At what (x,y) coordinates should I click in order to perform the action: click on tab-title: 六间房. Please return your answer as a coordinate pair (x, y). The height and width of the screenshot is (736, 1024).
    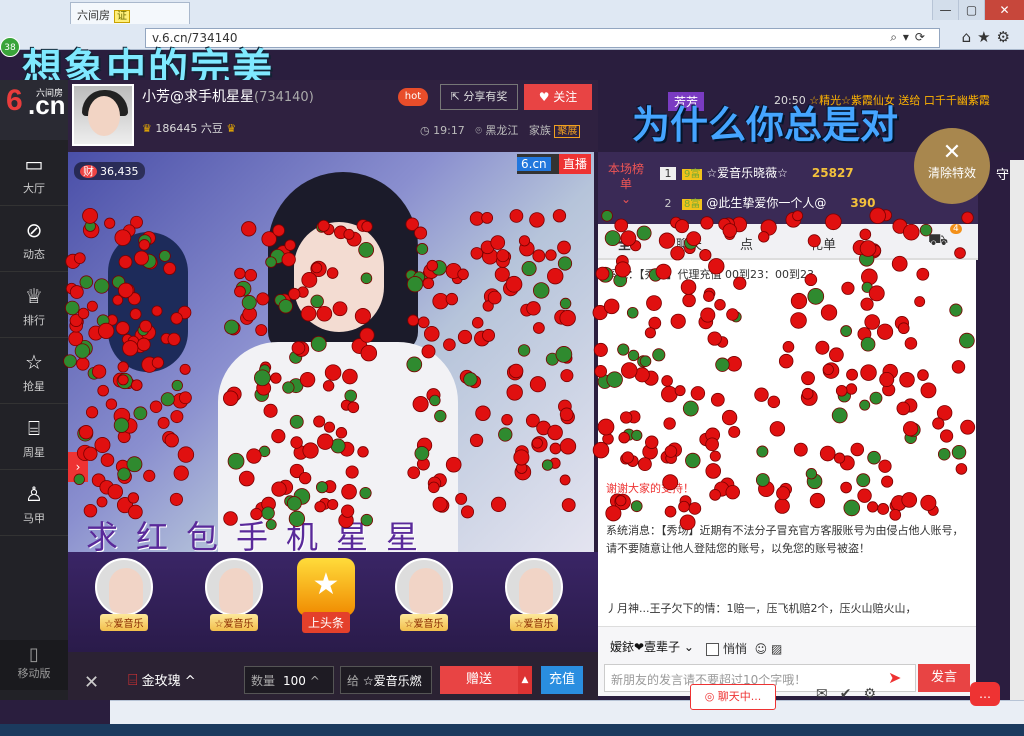
    Looking at the image, I should click on (93, 15).